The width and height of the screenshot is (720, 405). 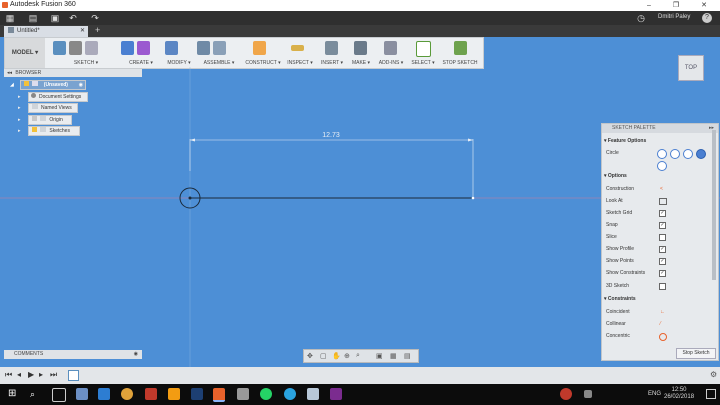 I want to click on grid-settings-icon: ▦, so click(x=393, y=356).